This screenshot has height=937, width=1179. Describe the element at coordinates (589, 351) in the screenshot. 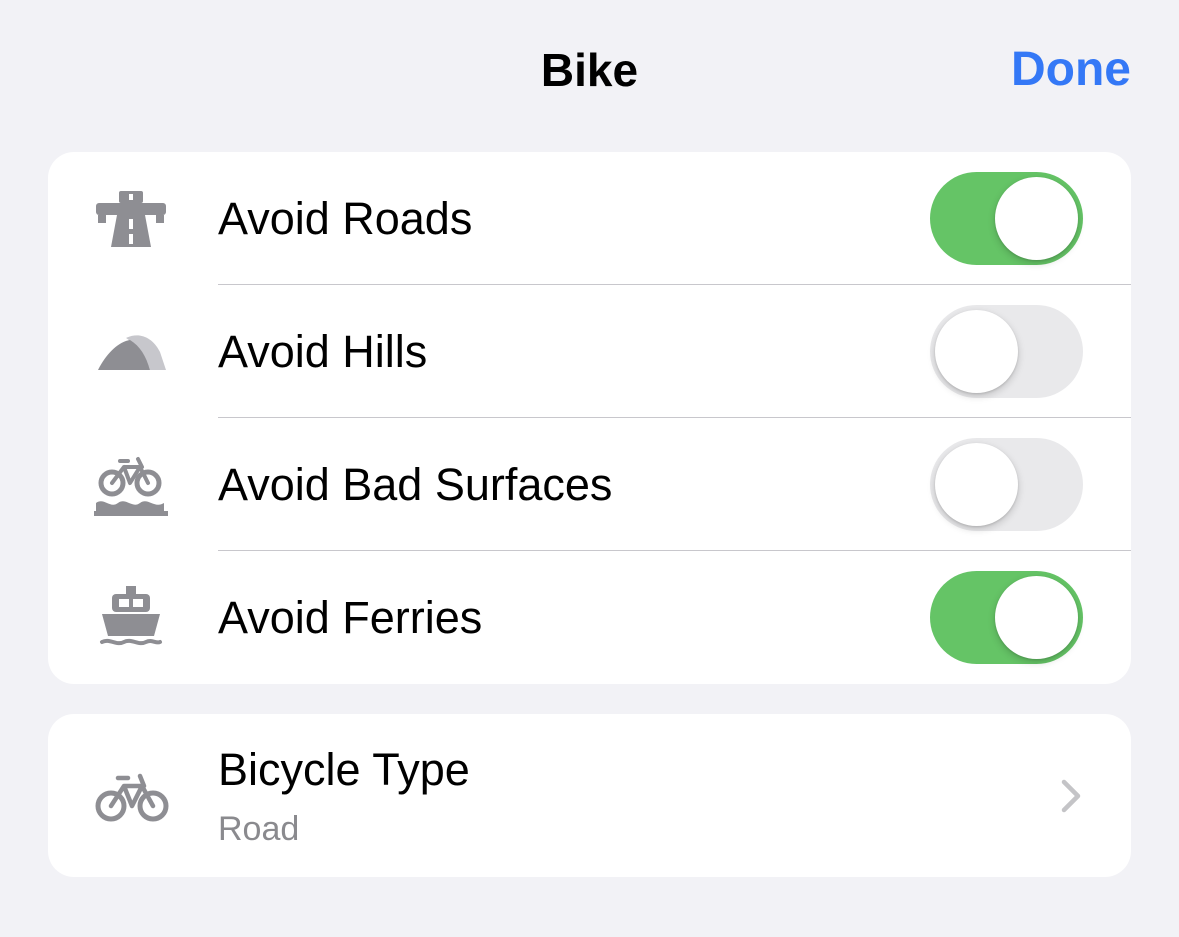

I see `option-row-avoid-hills: Avoid Hills` at that location.